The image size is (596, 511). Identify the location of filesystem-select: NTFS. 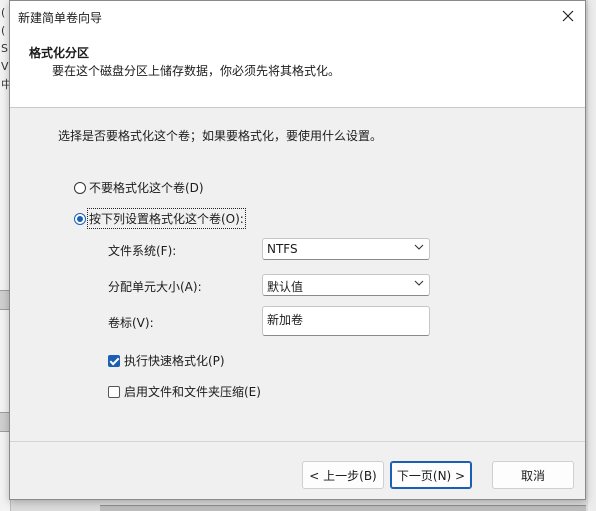
(346, 249).